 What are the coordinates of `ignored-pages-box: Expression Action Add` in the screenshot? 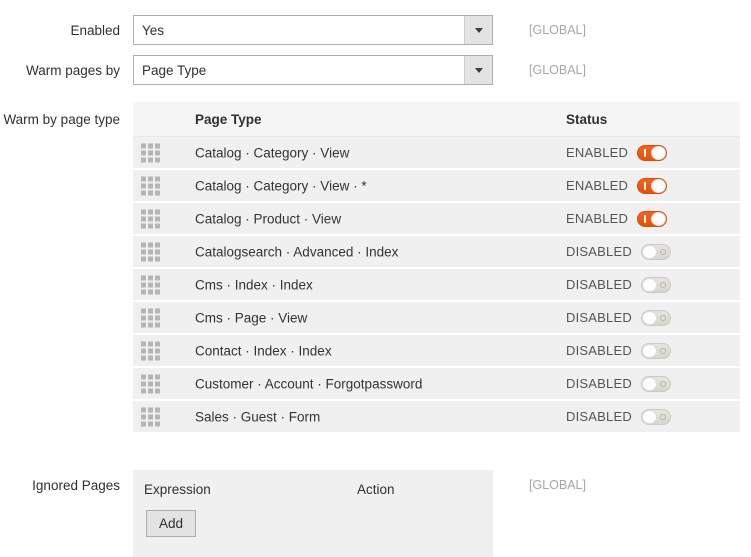 It's located at (313, 513).